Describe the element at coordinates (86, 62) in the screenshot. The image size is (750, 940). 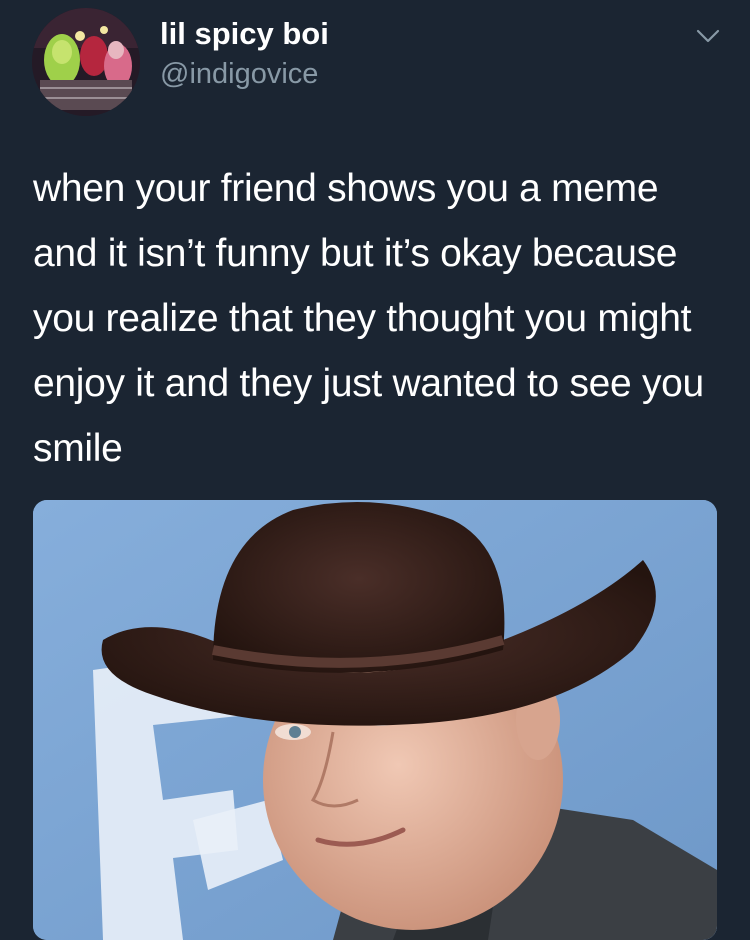
I see `avatar` at that location.